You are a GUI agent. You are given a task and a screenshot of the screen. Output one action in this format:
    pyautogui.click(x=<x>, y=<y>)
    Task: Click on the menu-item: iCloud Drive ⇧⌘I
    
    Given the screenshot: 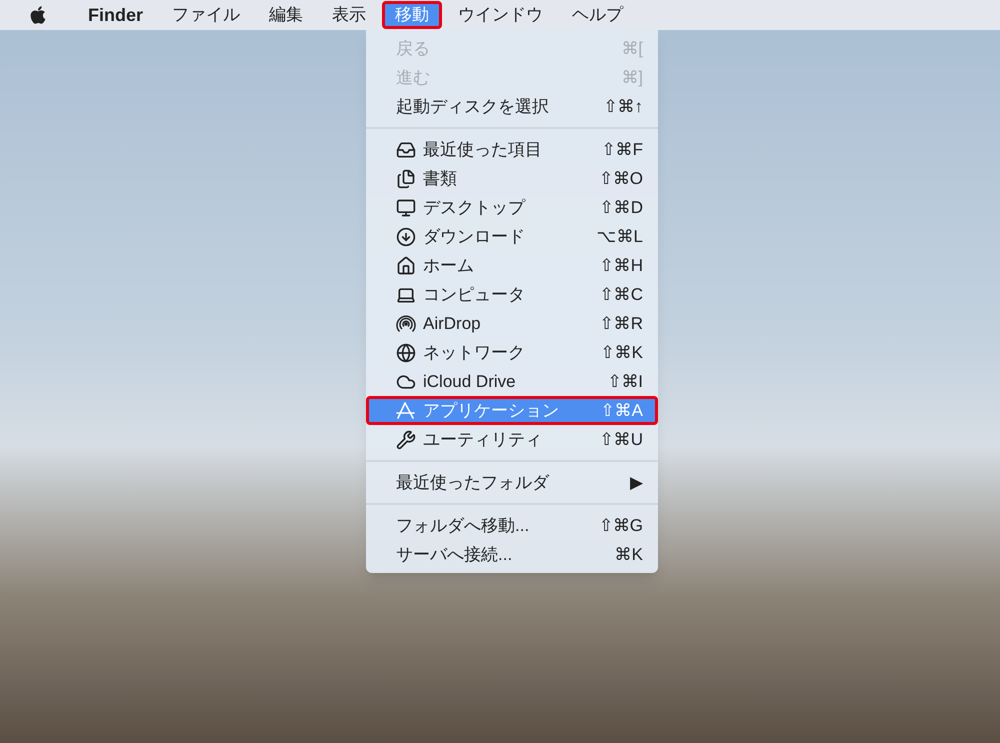 What is the action you would take?
    pyautogui.click(x=512, y=381)
    